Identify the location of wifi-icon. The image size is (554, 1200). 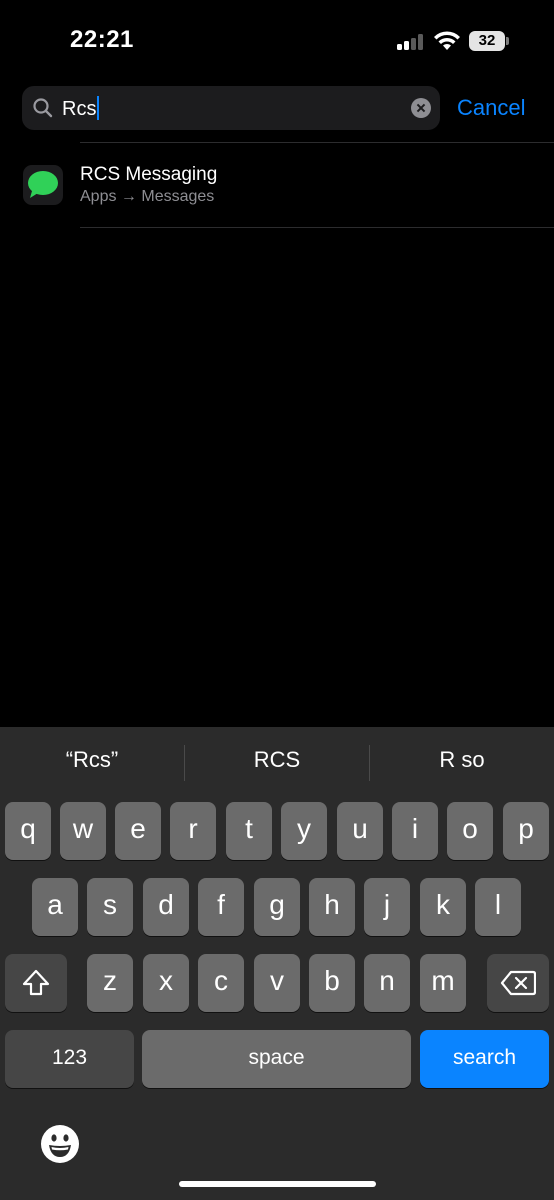
(447, 40).